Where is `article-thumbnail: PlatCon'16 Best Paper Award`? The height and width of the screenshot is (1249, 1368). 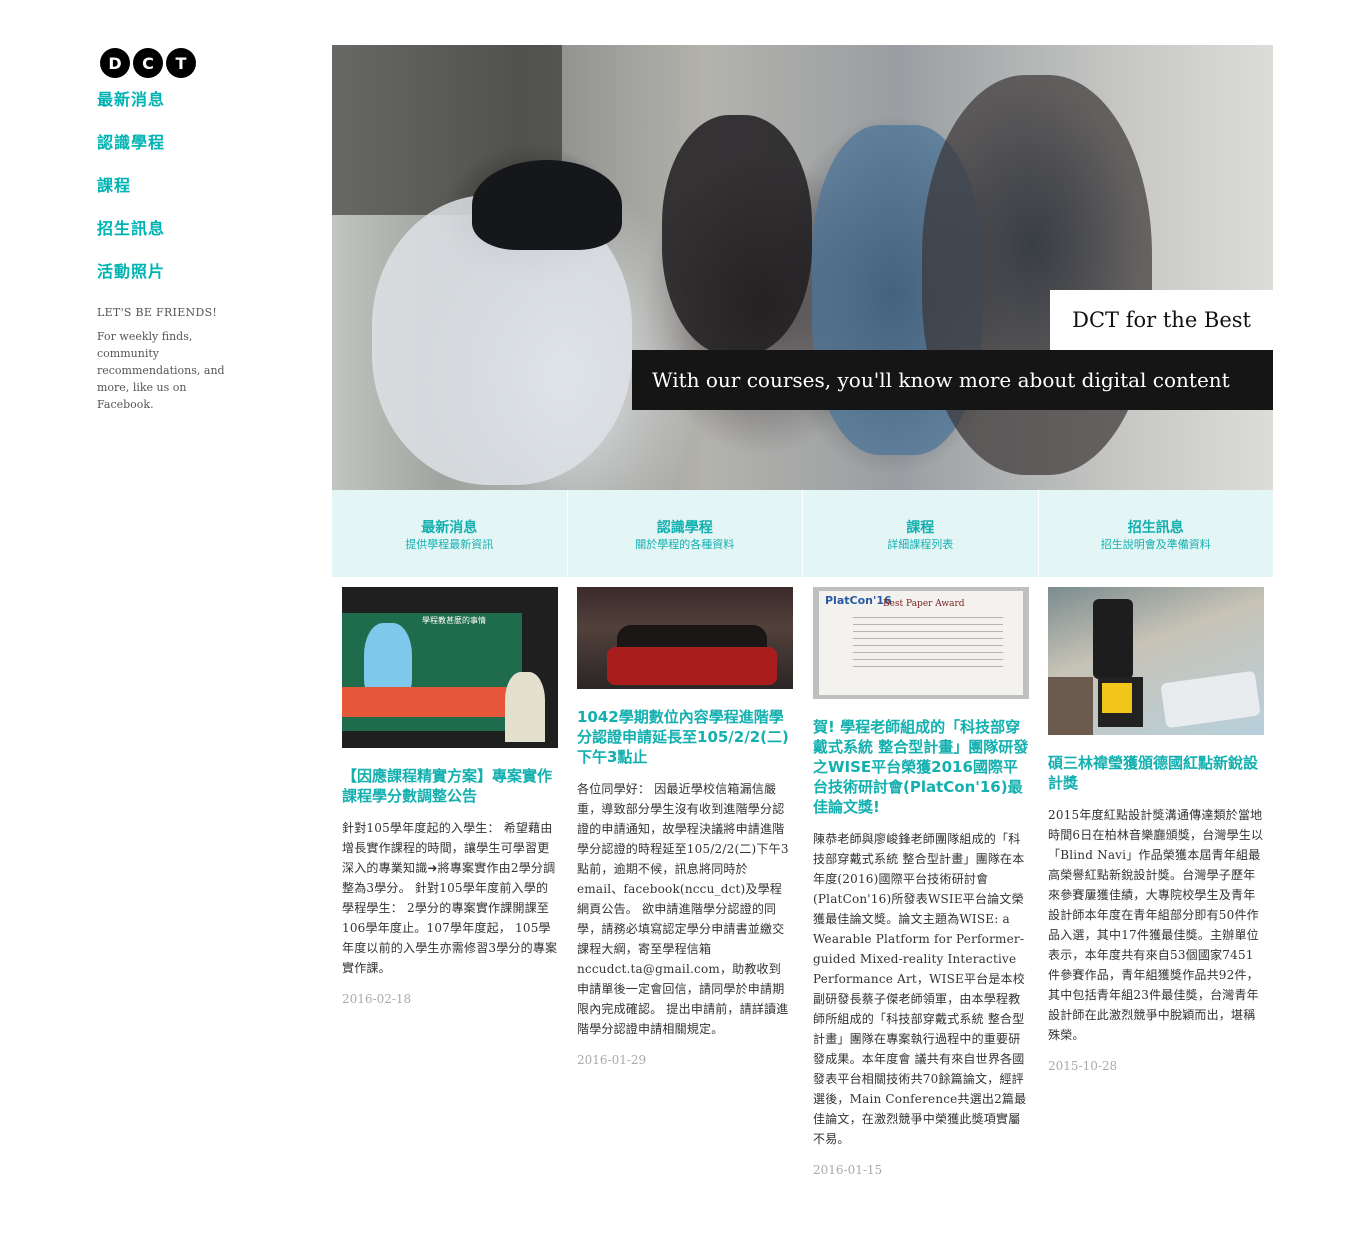
article-thumbnail: PlatCon'16 Best Paper Award is located at coordinates (921, 643).